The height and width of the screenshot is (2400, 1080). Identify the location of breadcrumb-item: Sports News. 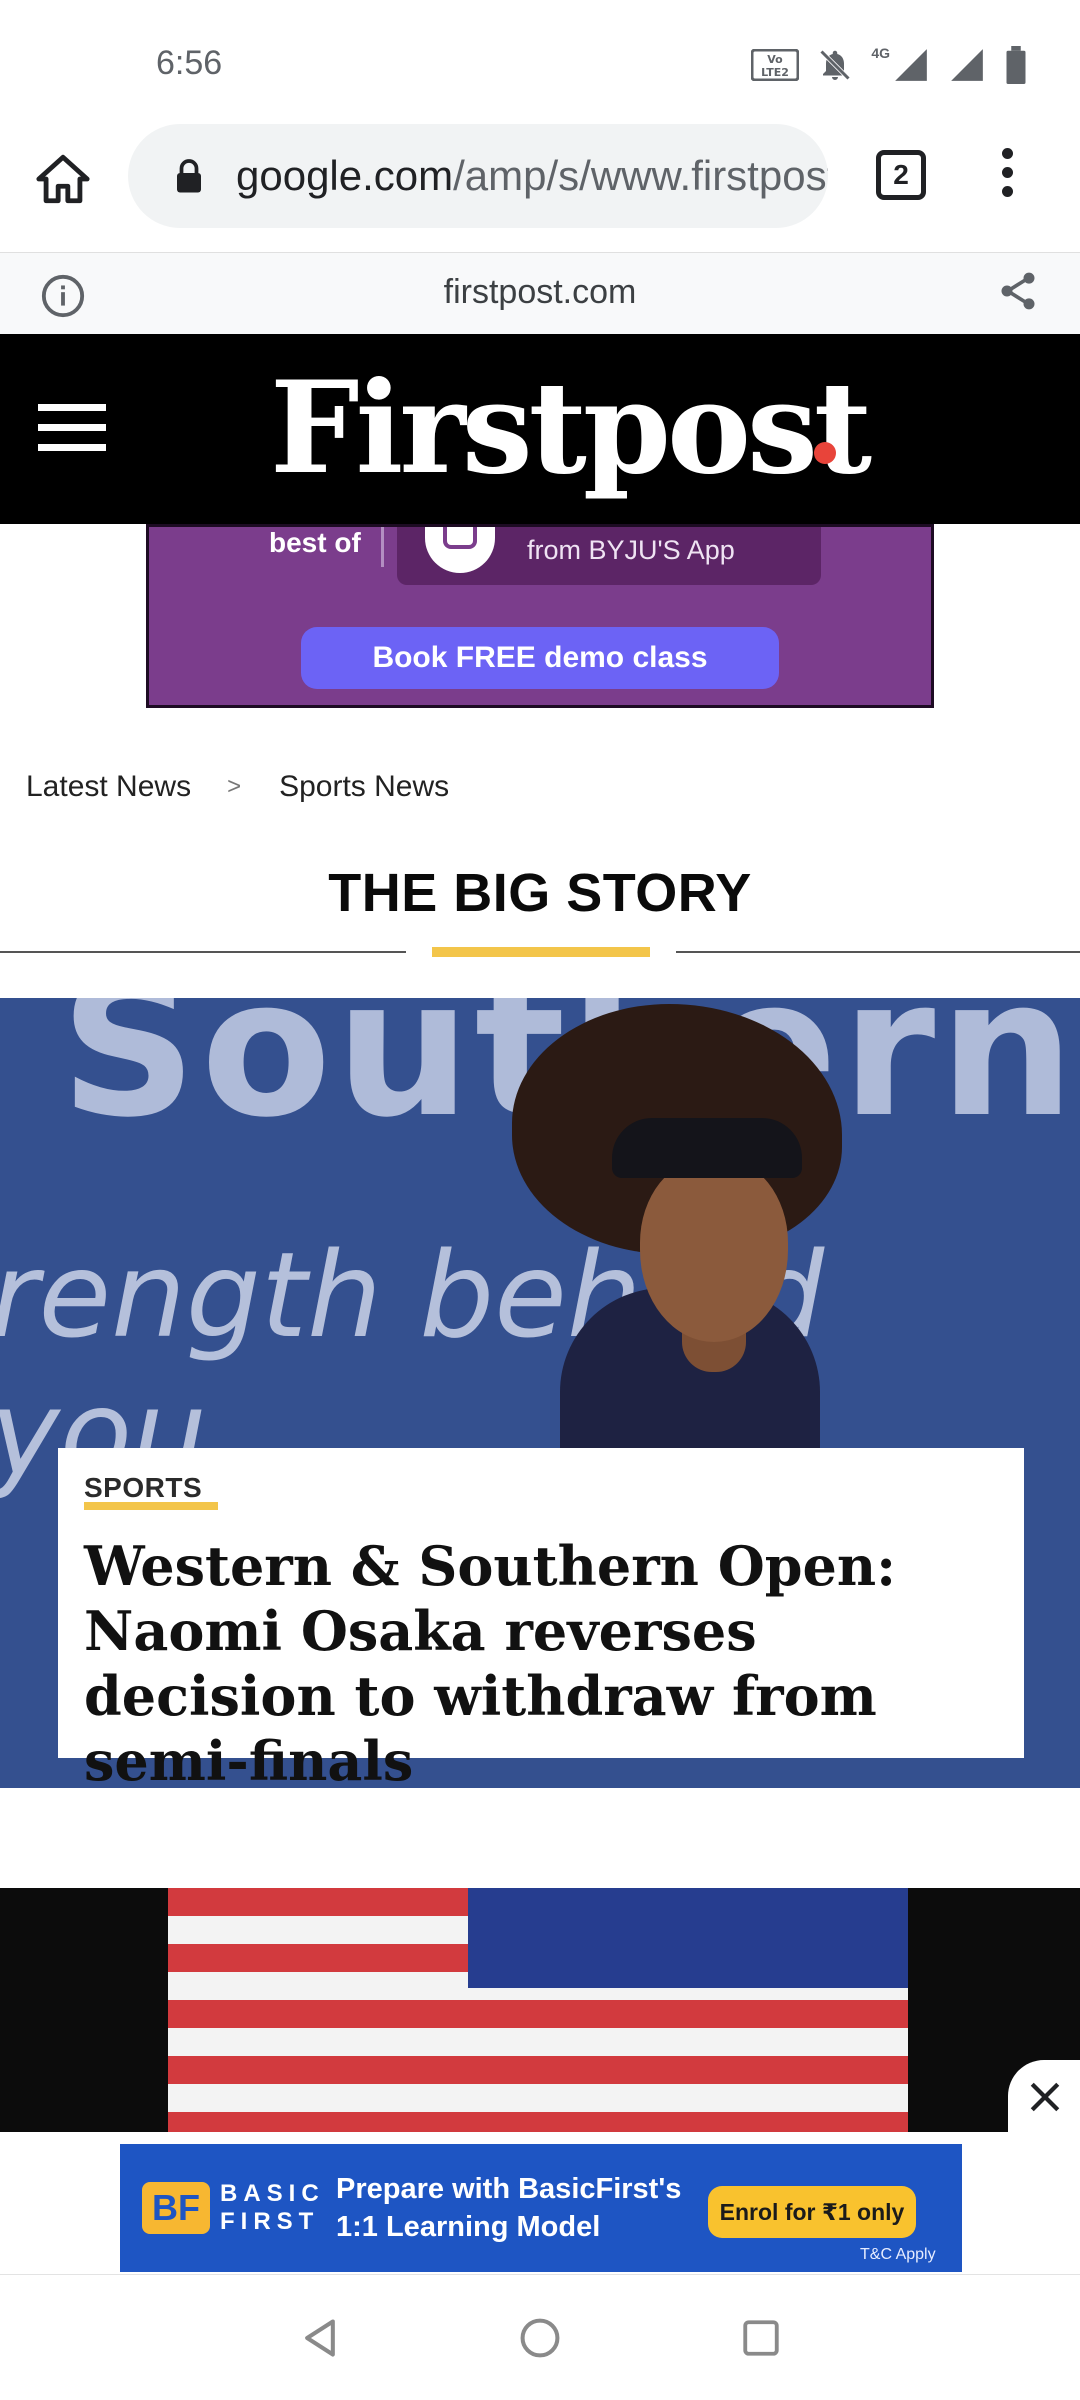
(364, 787).